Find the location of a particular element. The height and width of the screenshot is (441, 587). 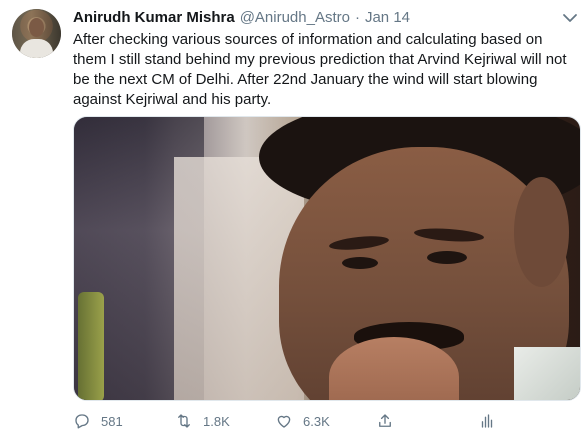

chevron-down-icon is located at coordinates (570, 18).